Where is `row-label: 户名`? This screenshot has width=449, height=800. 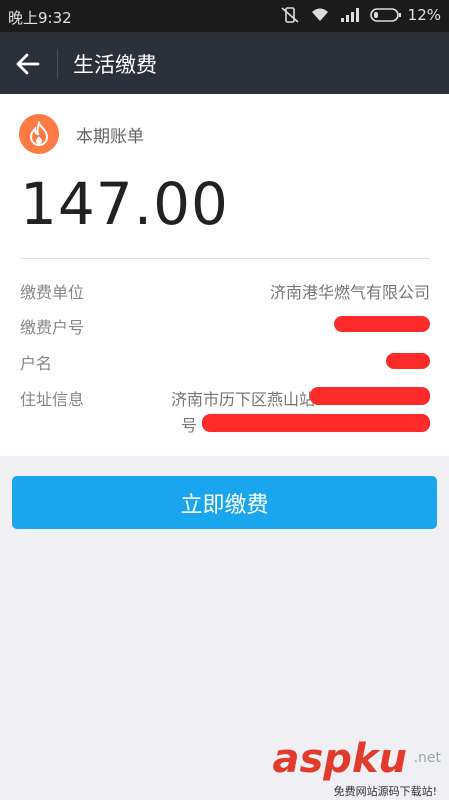 row-label: 户名 is located at coordinates (36, 363).